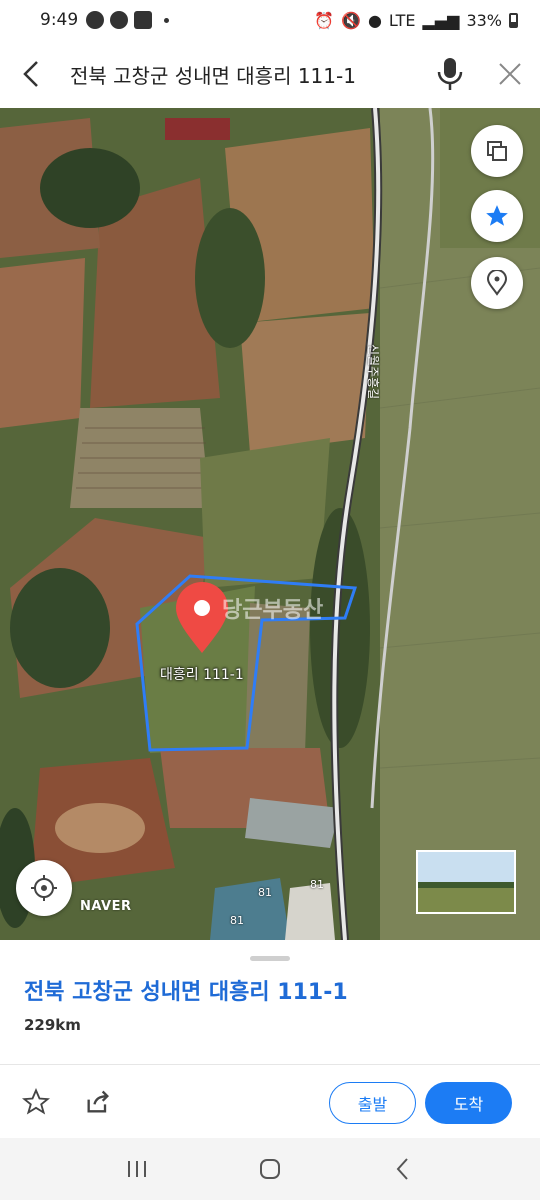 This screenshot has width=540, height=1200. I want to click on watermark-text: 당근부동산, so click(273, 610).